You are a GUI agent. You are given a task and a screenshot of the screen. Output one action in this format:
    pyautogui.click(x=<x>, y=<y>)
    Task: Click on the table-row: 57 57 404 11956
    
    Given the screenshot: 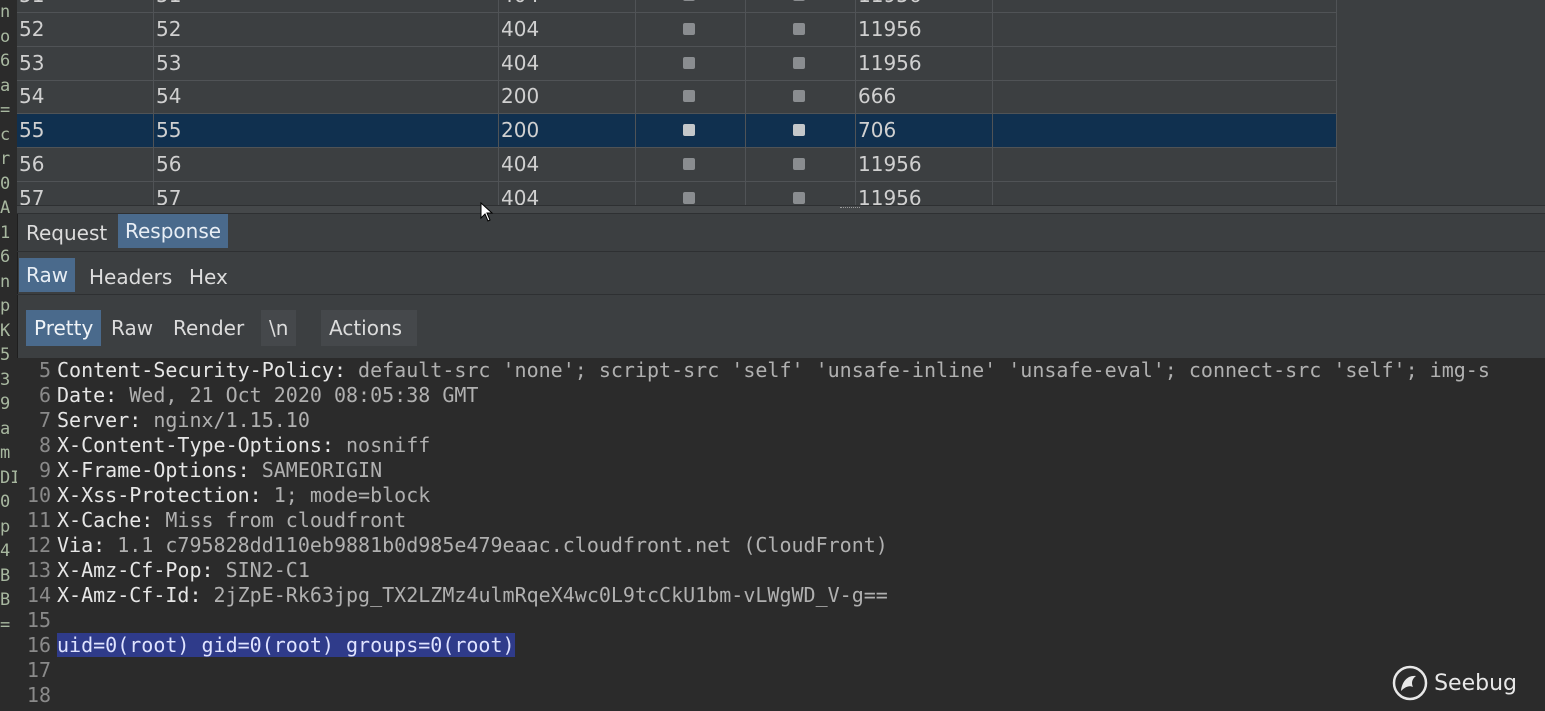 What is the action you would take?
    pyautogui.click(x=677, y=193)
    